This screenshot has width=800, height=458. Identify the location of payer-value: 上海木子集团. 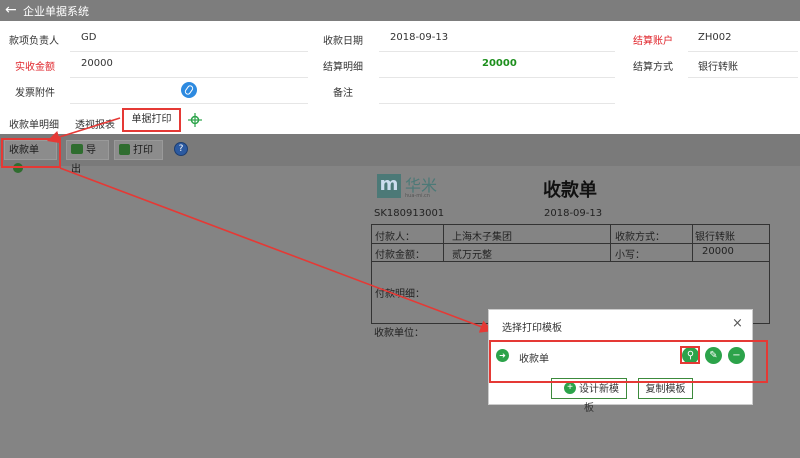
(482, 237).